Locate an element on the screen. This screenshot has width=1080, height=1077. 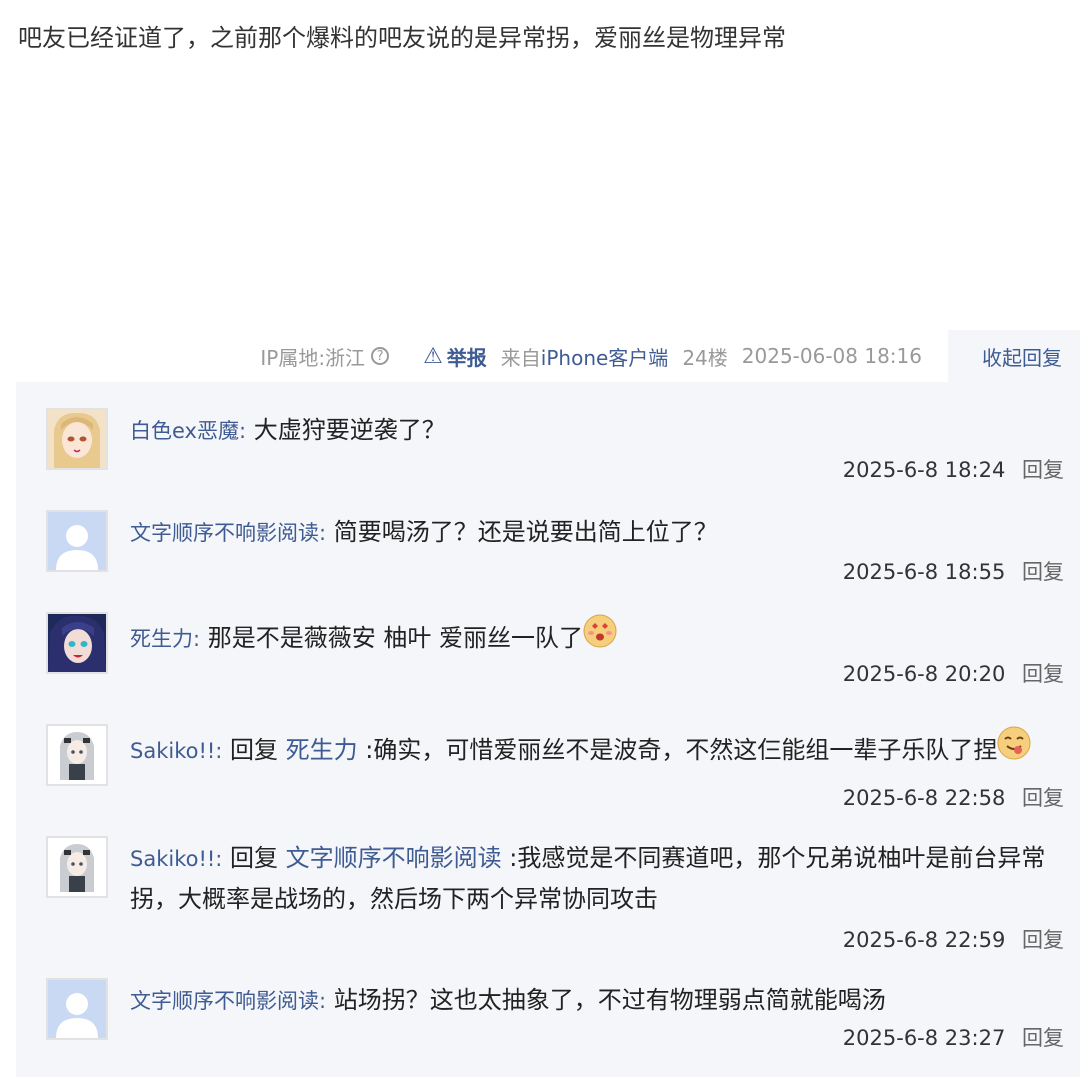
ip-label: IP属地:浙江 is located at coordinates (313, 357).